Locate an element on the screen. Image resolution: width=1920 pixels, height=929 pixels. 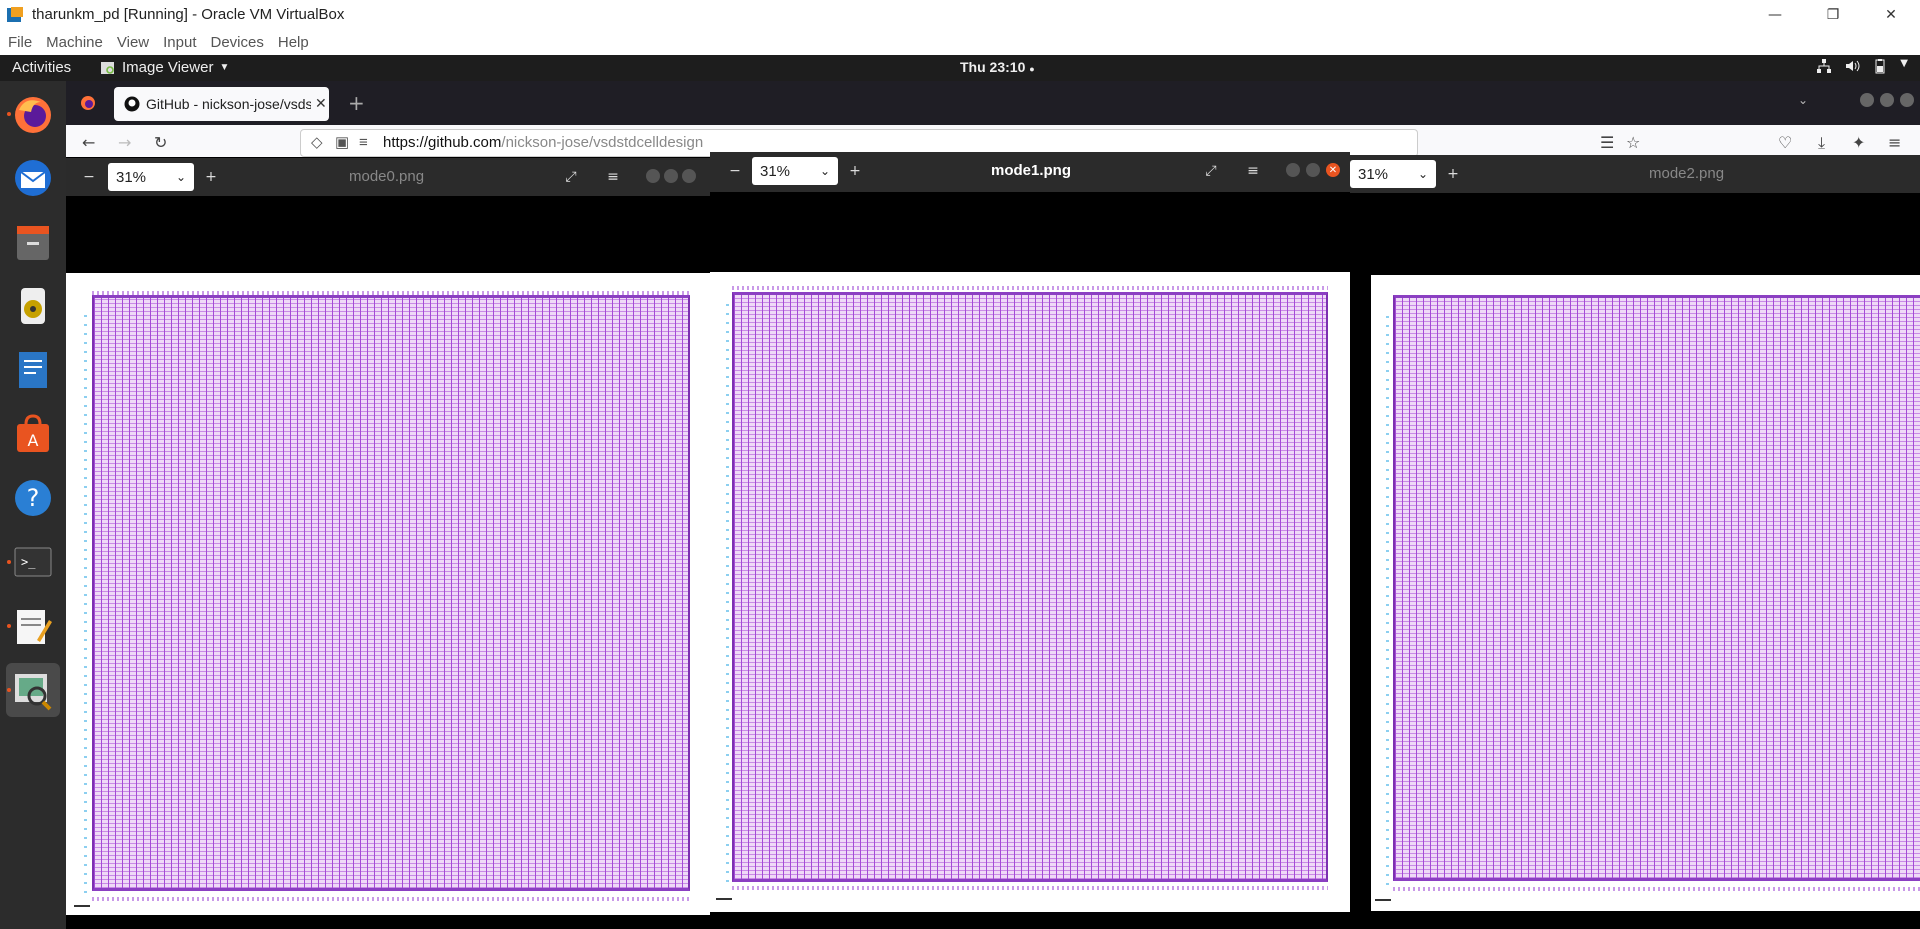
dock-help: ? is located at coordinates (33, 498).